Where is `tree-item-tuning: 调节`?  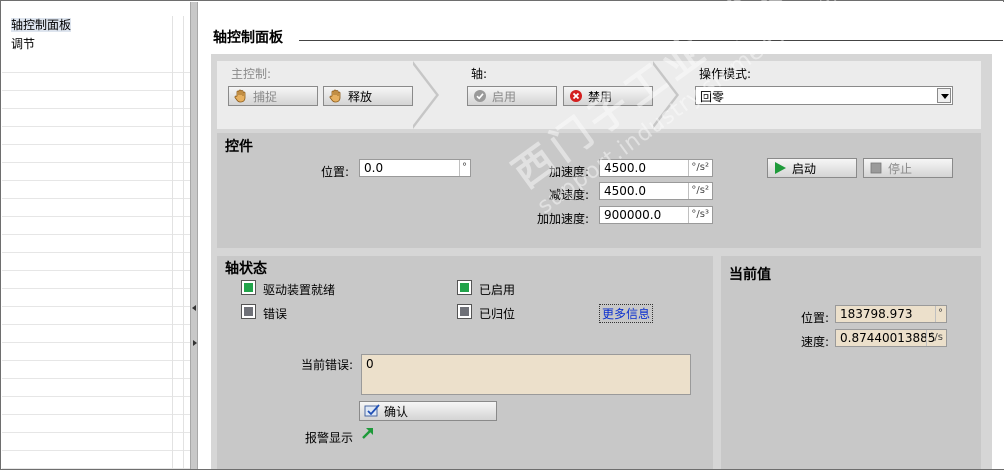
tree-item-tuning: 调节 is located at coordinates (87, 44).